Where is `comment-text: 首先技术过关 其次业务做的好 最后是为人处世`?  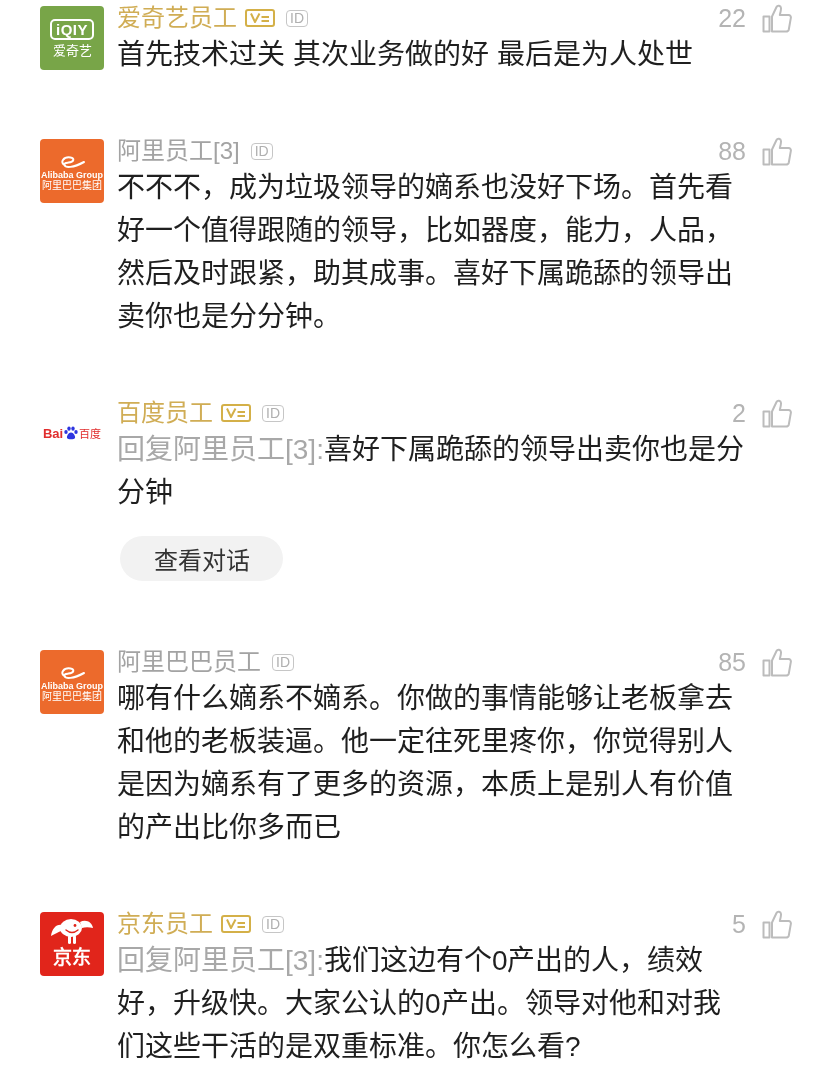
comment-text: 首先技术过关 其次业务做的好 最后是为人处世 is located at coordinates (405, 55).